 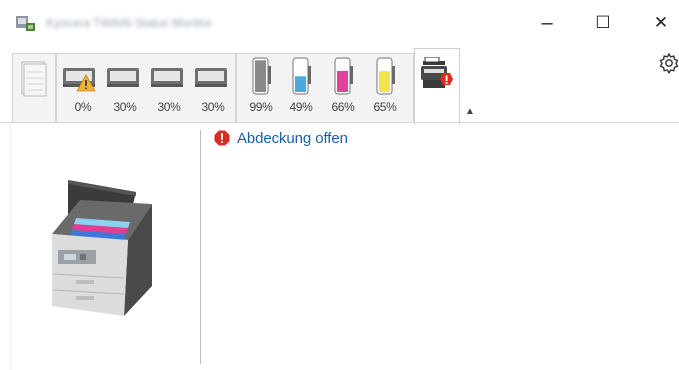 What do you see at coordinates (343, 107) in the screenshot?
I see `toner-magenta-level: 66%` at bounding box center [343, 107].